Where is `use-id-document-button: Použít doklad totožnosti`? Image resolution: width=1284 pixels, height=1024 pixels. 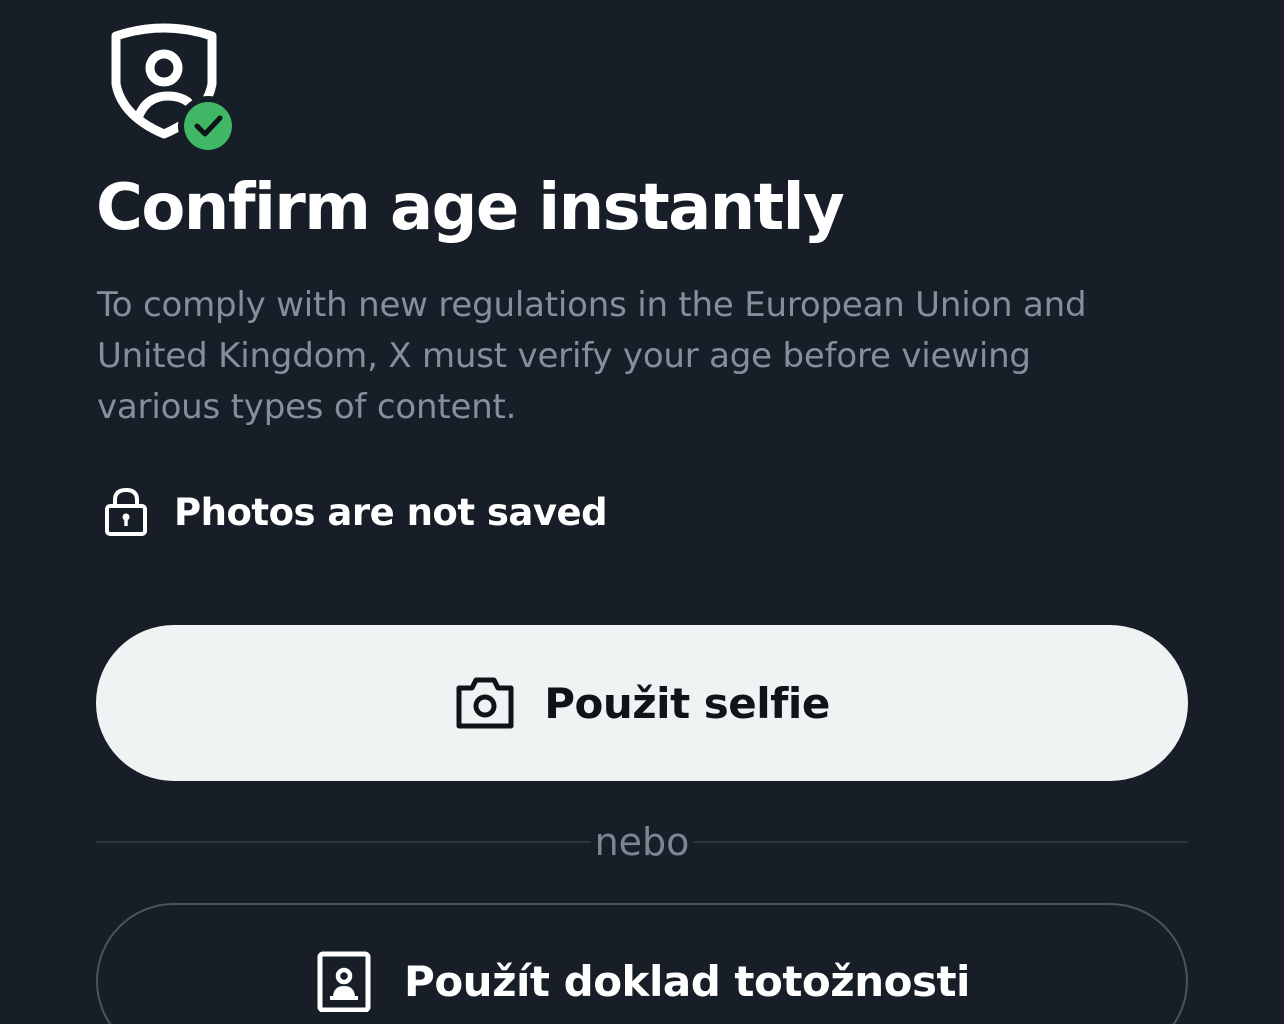
use-id-document-button: Použít doklad totožnosti is located at coordinates (642, 963).